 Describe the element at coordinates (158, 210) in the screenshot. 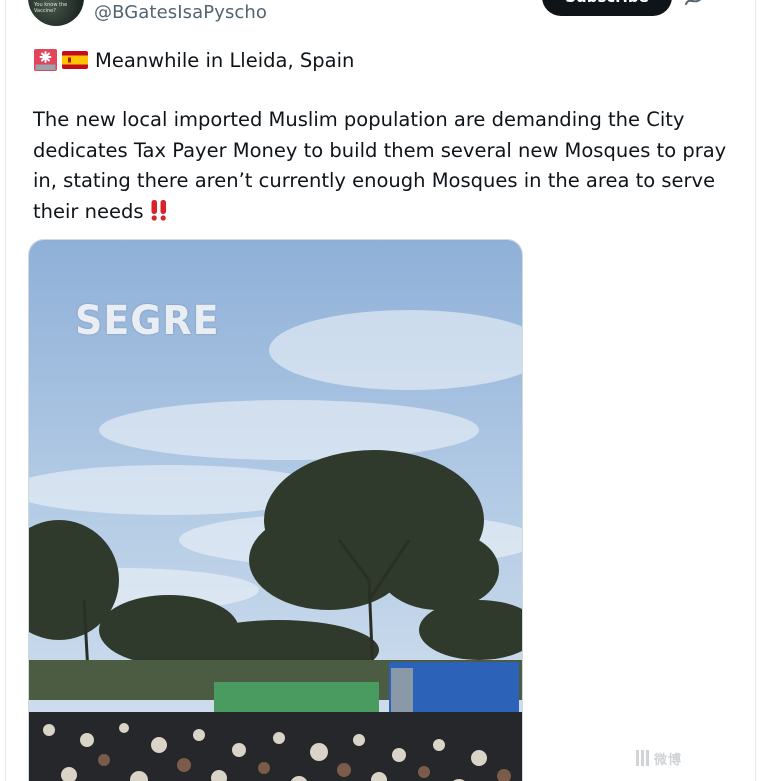

I see `double-exclamation-icon` at that location.